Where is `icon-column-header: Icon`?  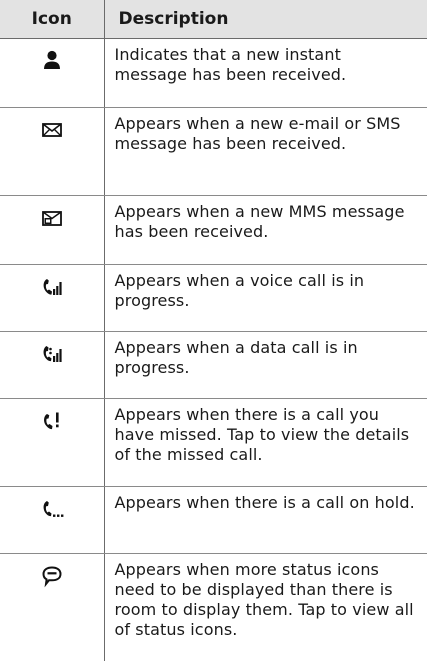 icon-column-header: Icon is located at coordinates (52, 19).